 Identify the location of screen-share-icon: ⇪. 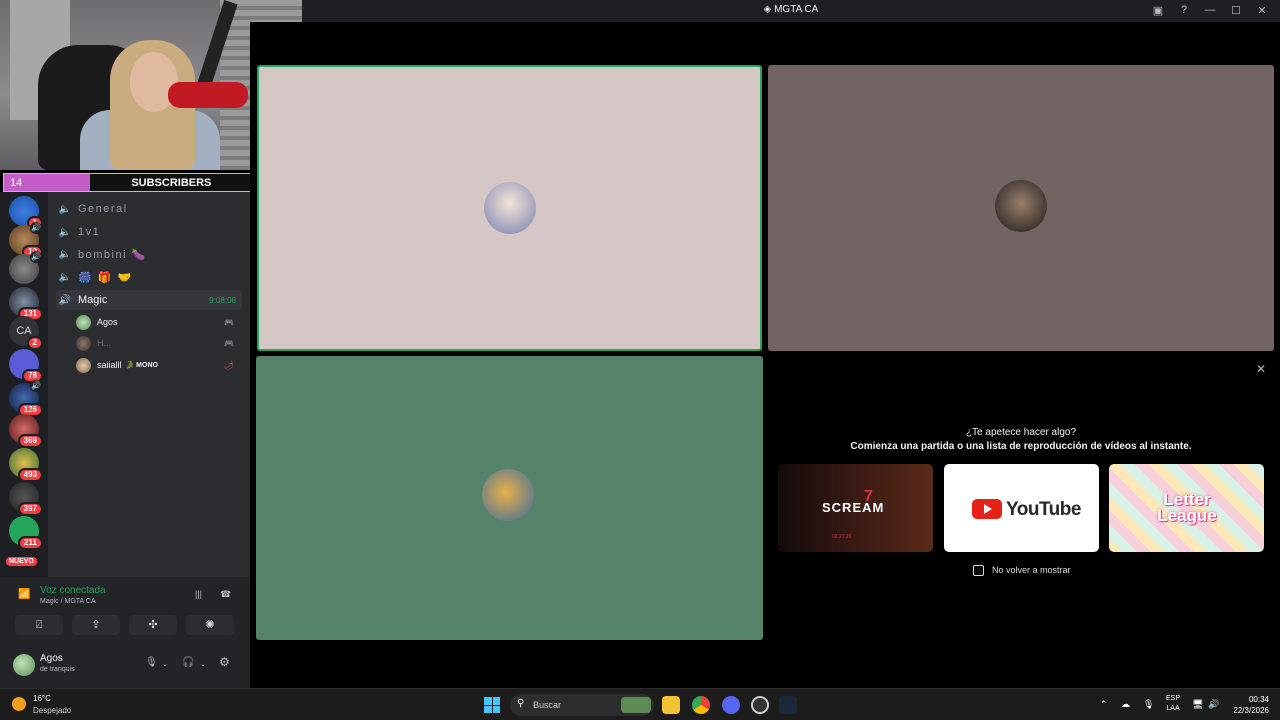
(96, 625).